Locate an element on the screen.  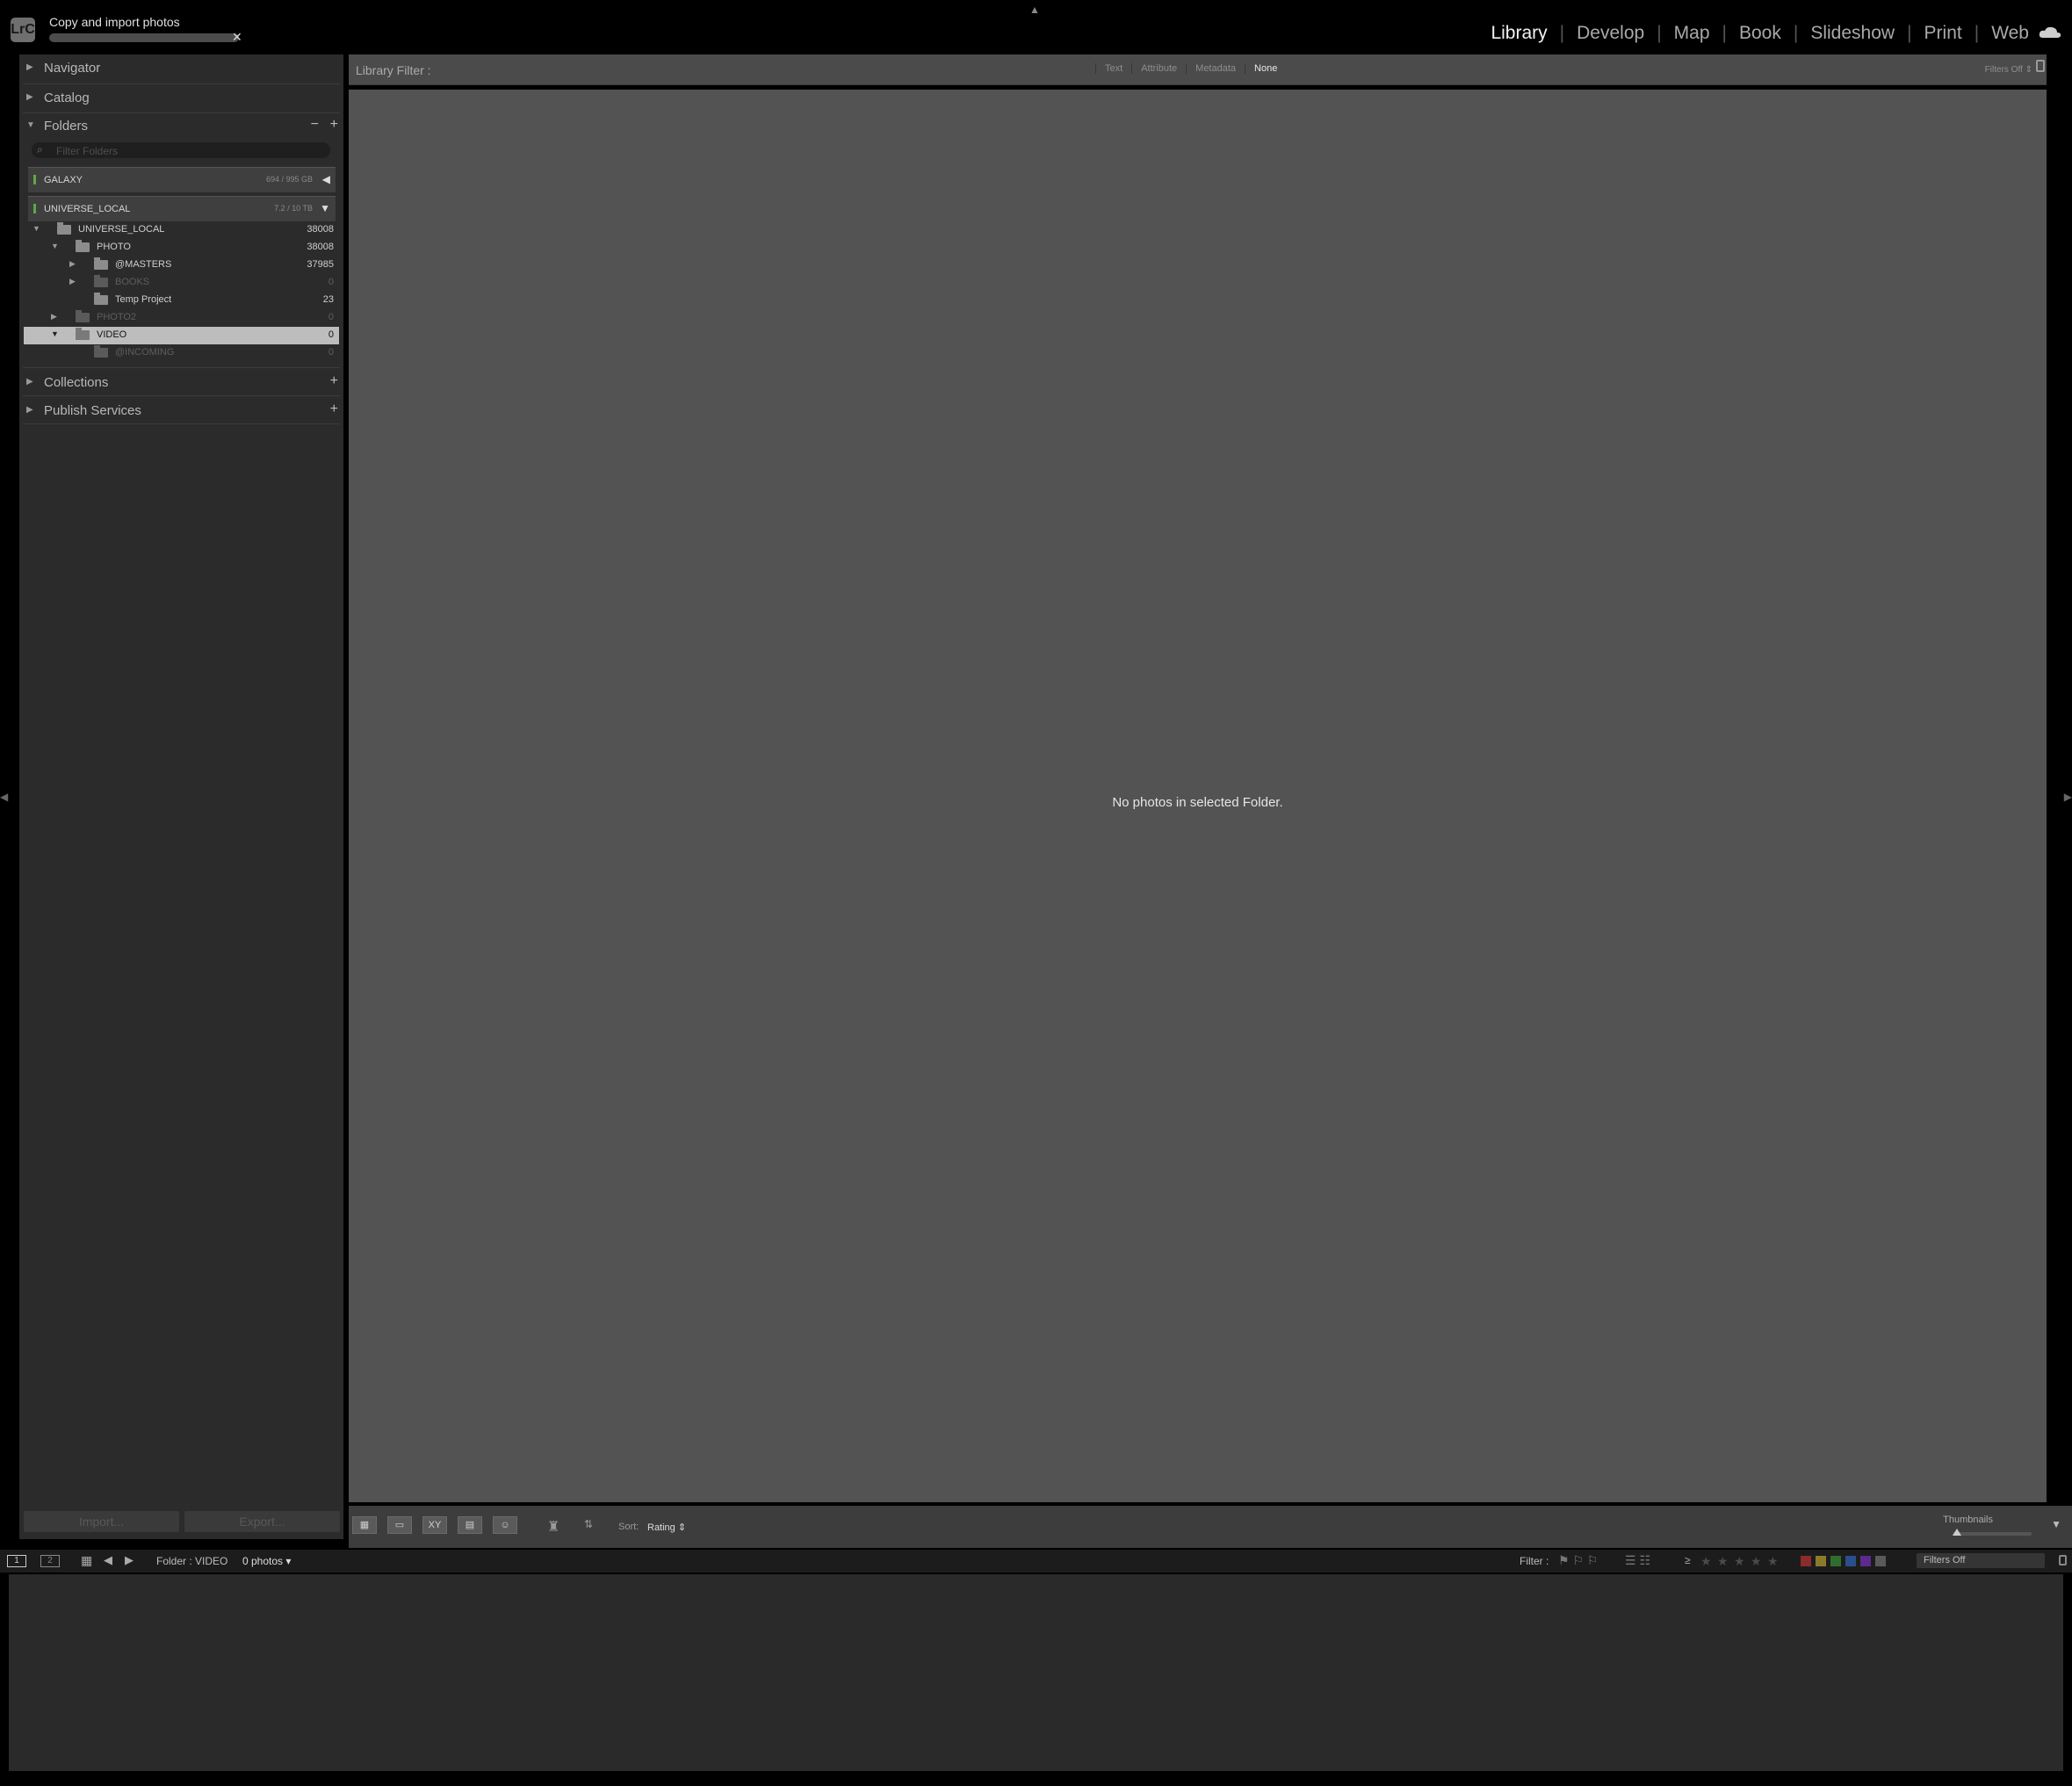
folder-row: ▶ @MASTERS 37985 is located at coordinates (181, 265).